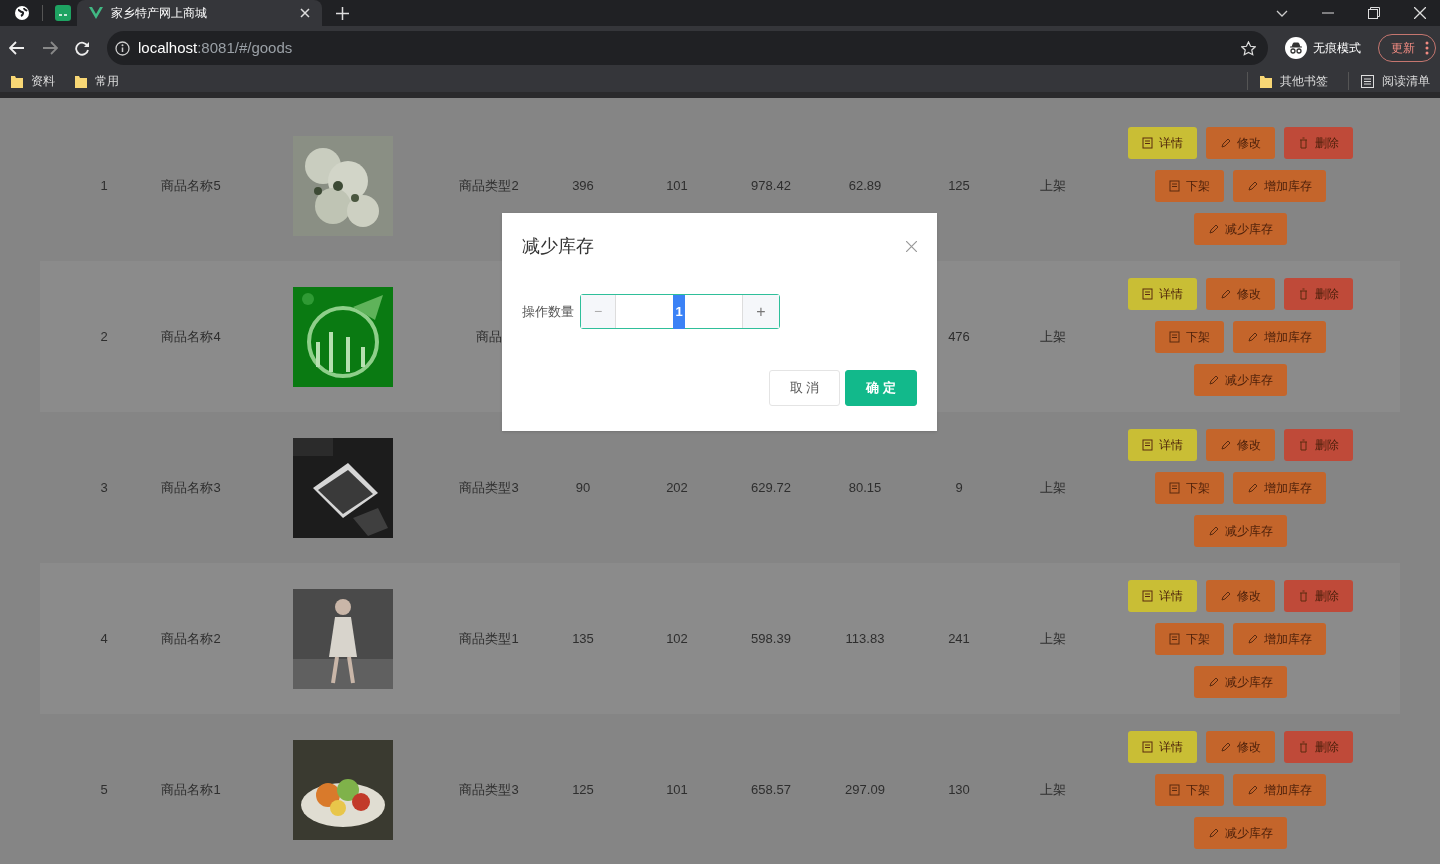 The width and height of the screenshot is (1440, 864). I want to click on dialog-button: 确 定, so click(881, 388).